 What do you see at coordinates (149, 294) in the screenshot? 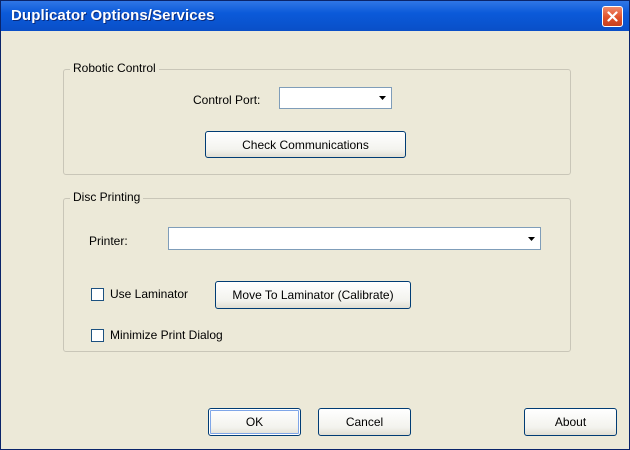
I see `use-laminator-label: Use Laminator` at bounding box center [149, 294].